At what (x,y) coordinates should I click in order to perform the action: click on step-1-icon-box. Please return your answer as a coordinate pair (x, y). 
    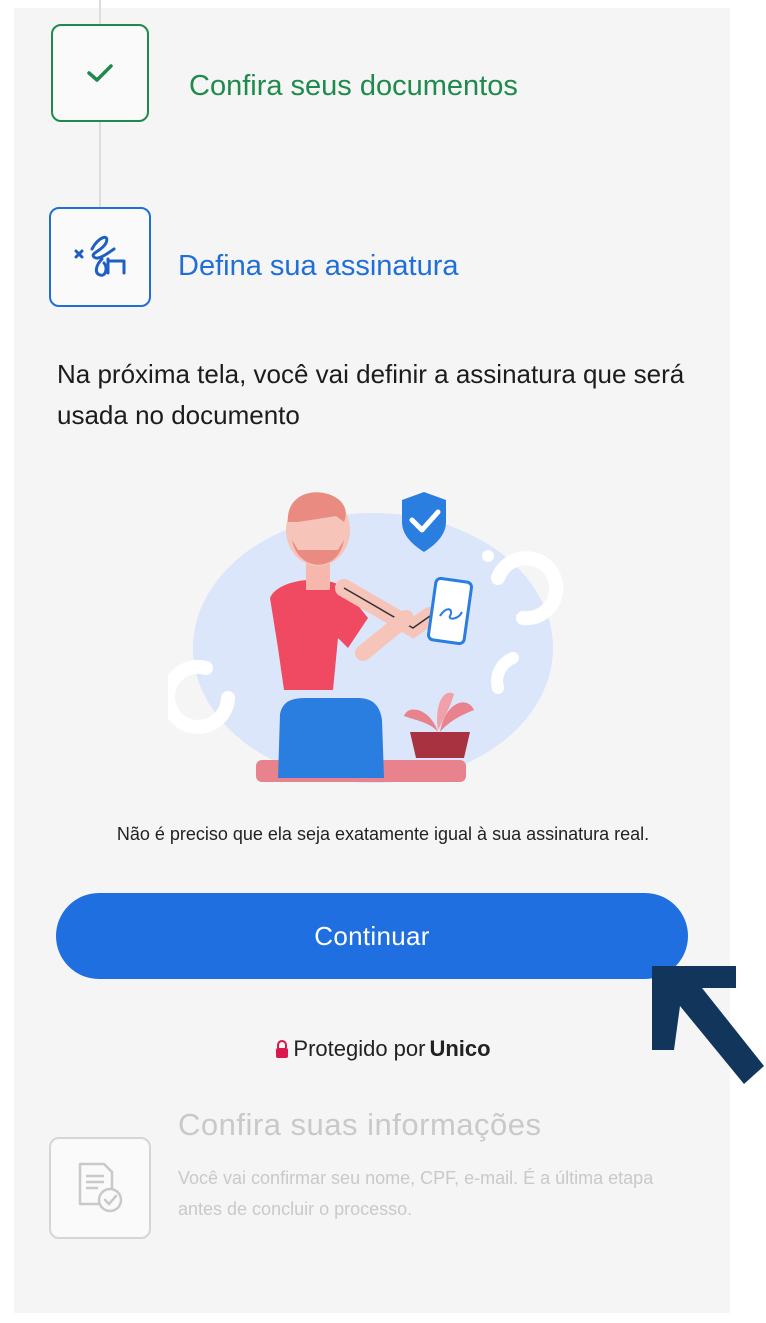
    Looking at the image, I should click on (100, 73).